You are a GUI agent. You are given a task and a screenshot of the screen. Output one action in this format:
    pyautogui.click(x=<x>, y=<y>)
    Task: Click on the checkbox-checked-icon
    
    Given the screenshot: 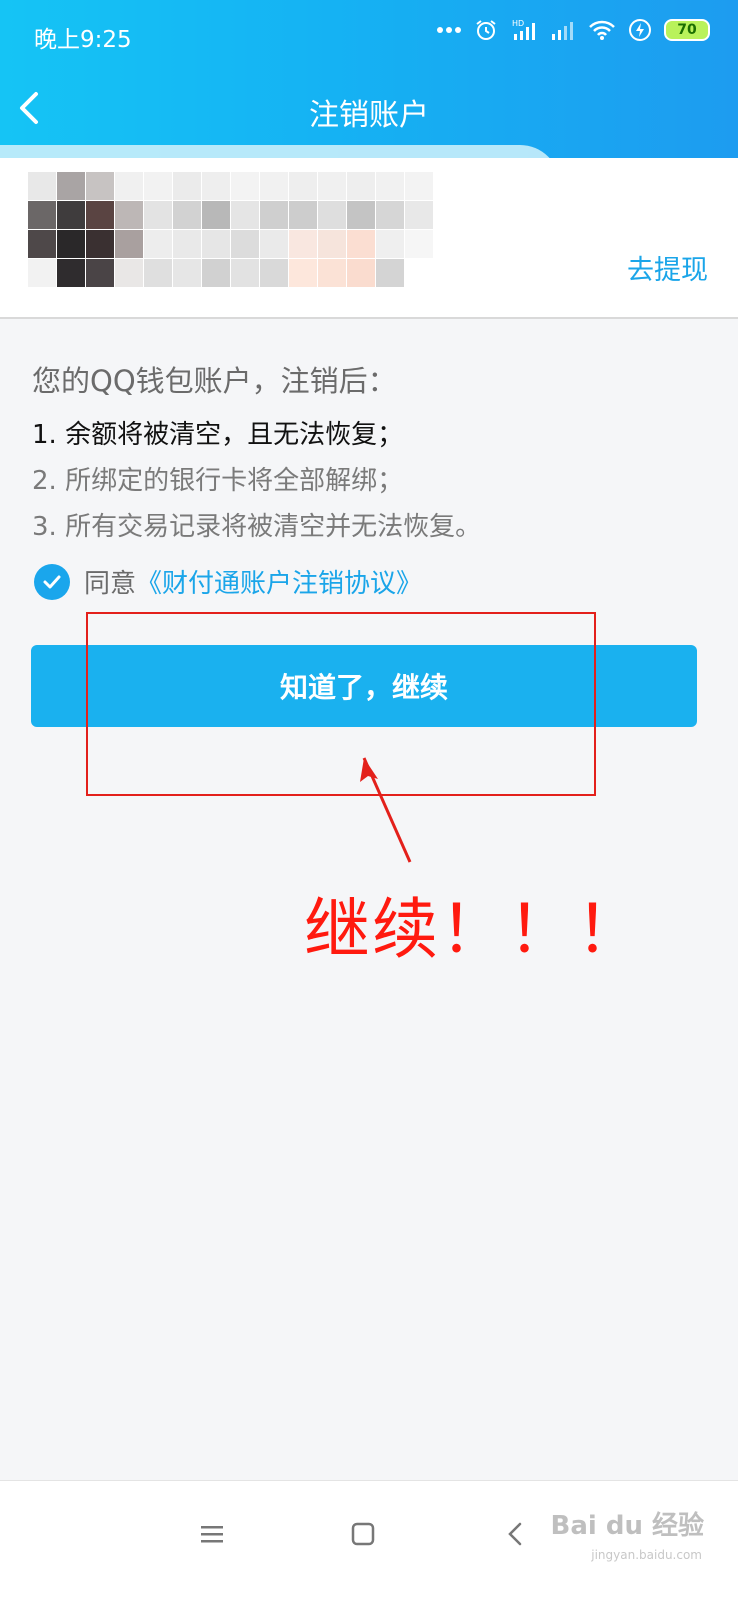 What is the action you would take?
    pyautogui.click(x=52, y=581)
    